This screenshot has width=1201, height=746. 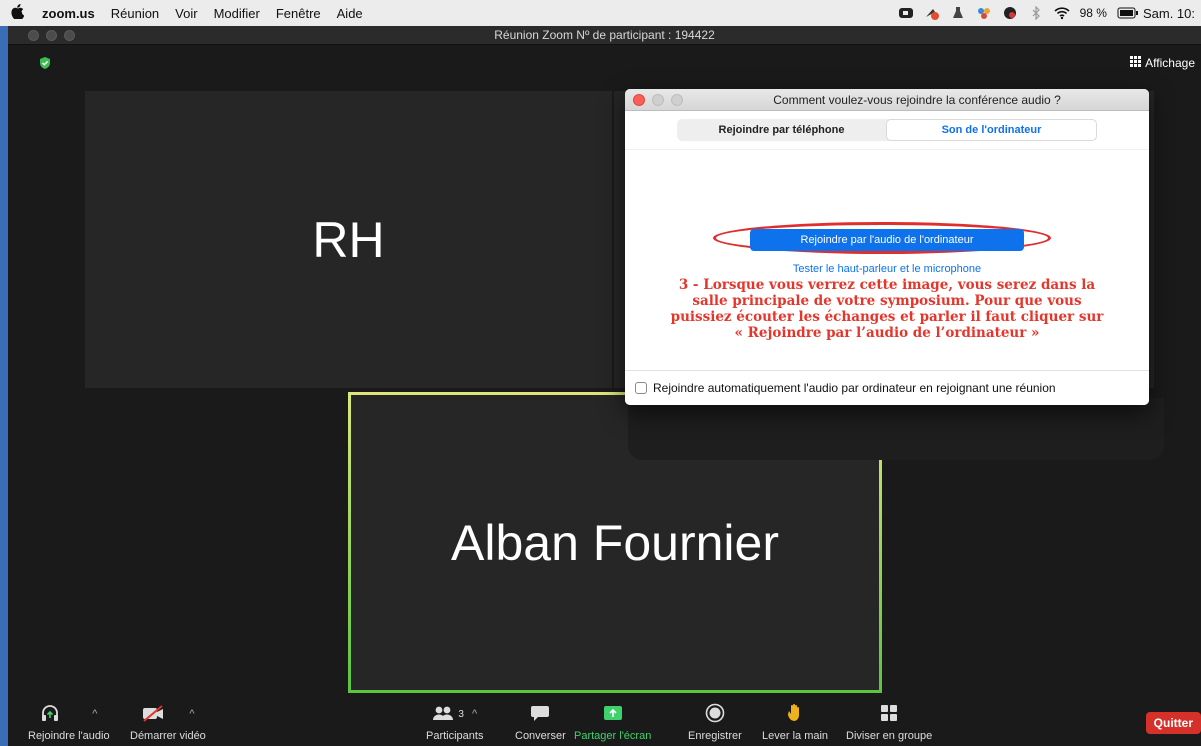 I want to click on apple-menu-icon, so click(x=17, y=13).